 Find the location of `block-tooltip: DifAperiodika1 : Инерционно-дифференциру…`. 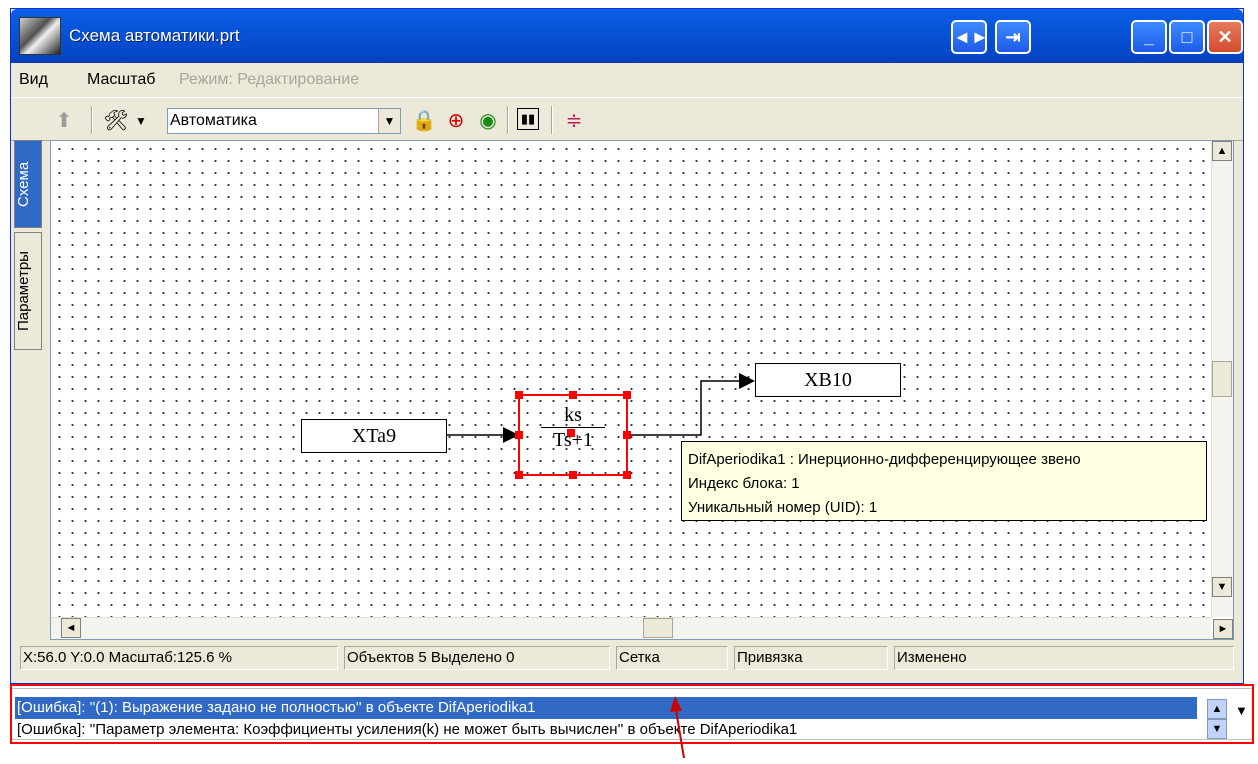

block-tooltip: DifAperiodika1 : Инерционно-дифференциру… is located at coordinates (944, 481).